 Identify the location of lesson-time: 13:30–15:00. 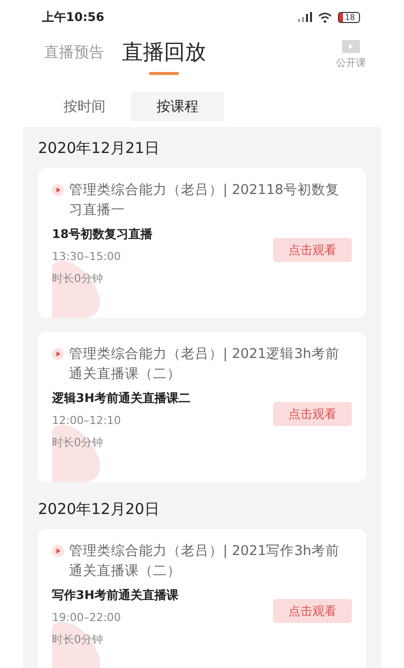
(87, 257).